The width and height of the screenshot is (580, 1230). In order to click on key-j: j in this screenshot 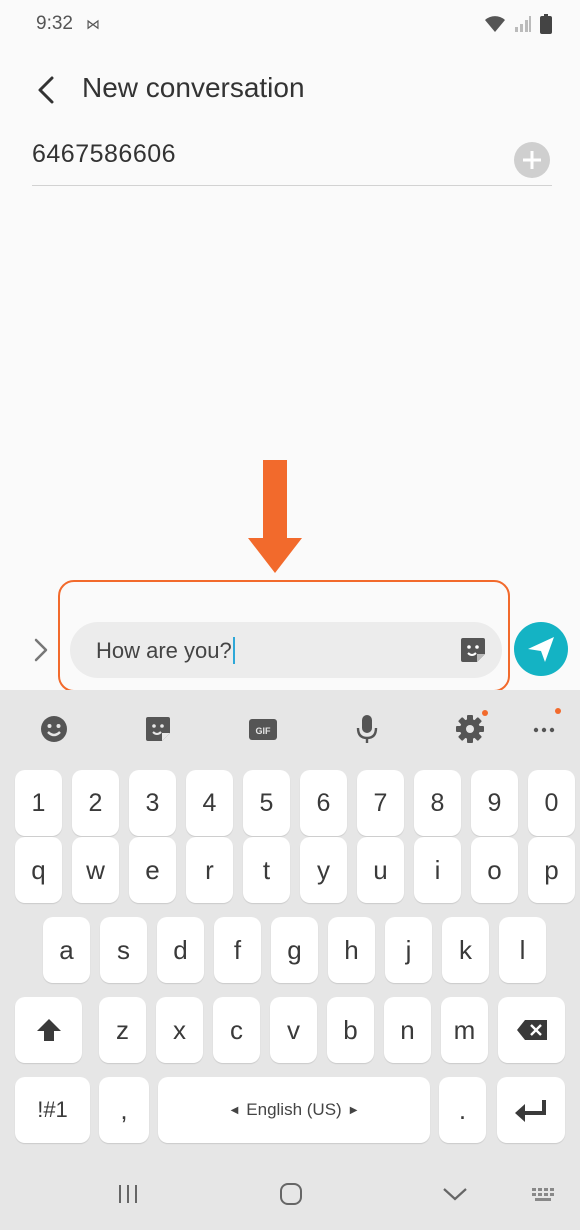, I will do `click(408, 950)`.